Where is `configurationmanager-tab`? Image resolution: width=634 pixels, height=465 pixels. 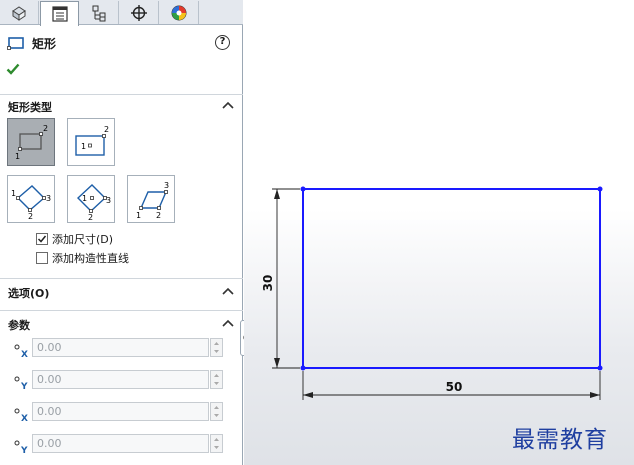 configurationmanager-tab is located at coordinates (99, 12).